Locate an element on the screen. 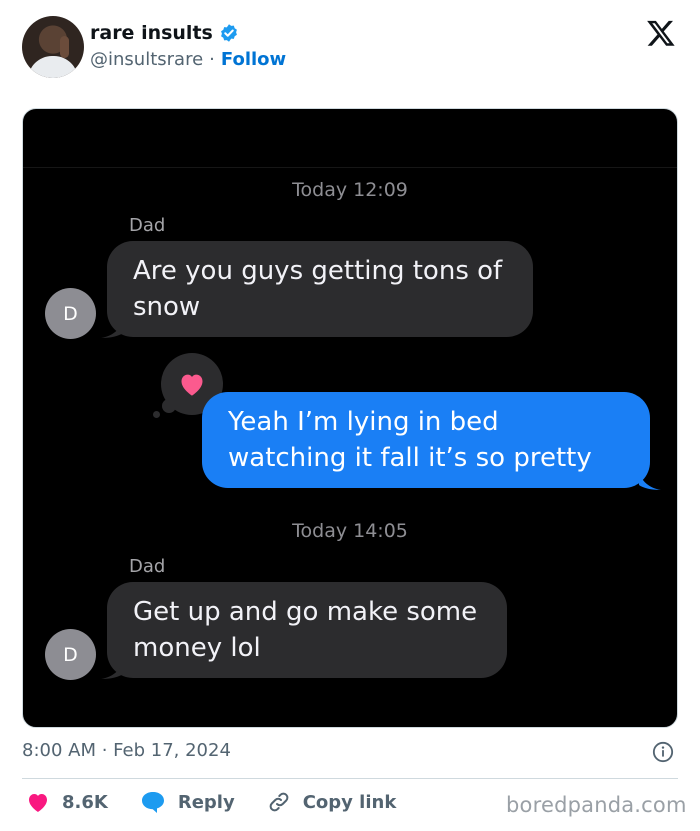 The image size is (700, 831). reaction-dot-small is located at coordinates (156, 414).